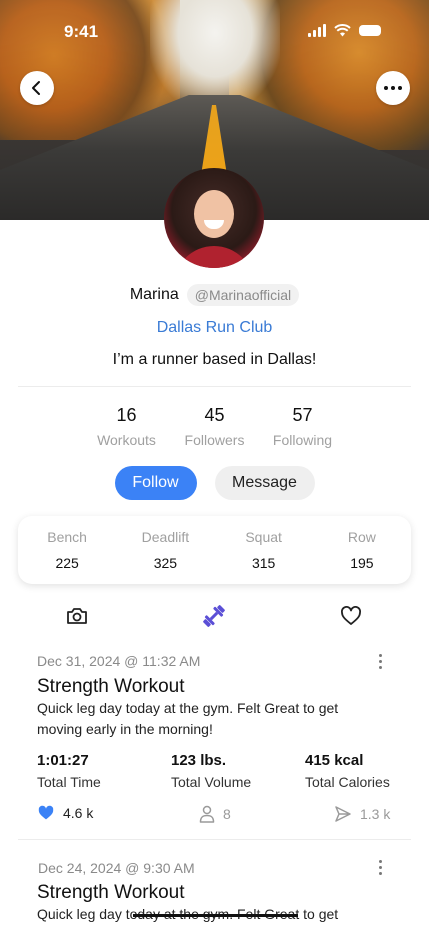 This screenshot has height=927, width=429. I want to click on lift-value: 225, so click(67, 563).